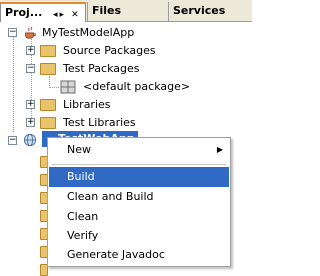  What do you see at coordinates (30, 140) in the screenshot?
I see `web-project-icon` at bounding box center [30, 140].